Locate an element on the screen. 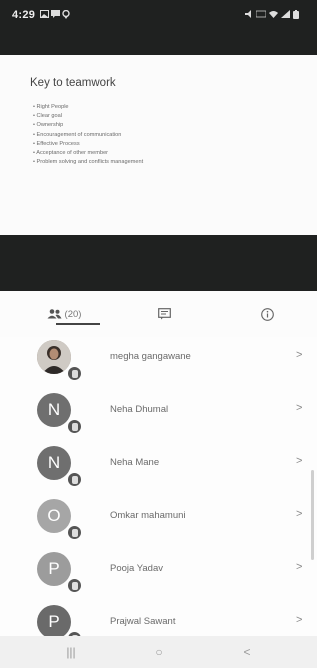 The height and width of the screenshot is (668, 320). recents-button: ||| is located at coordinates (71, 652).